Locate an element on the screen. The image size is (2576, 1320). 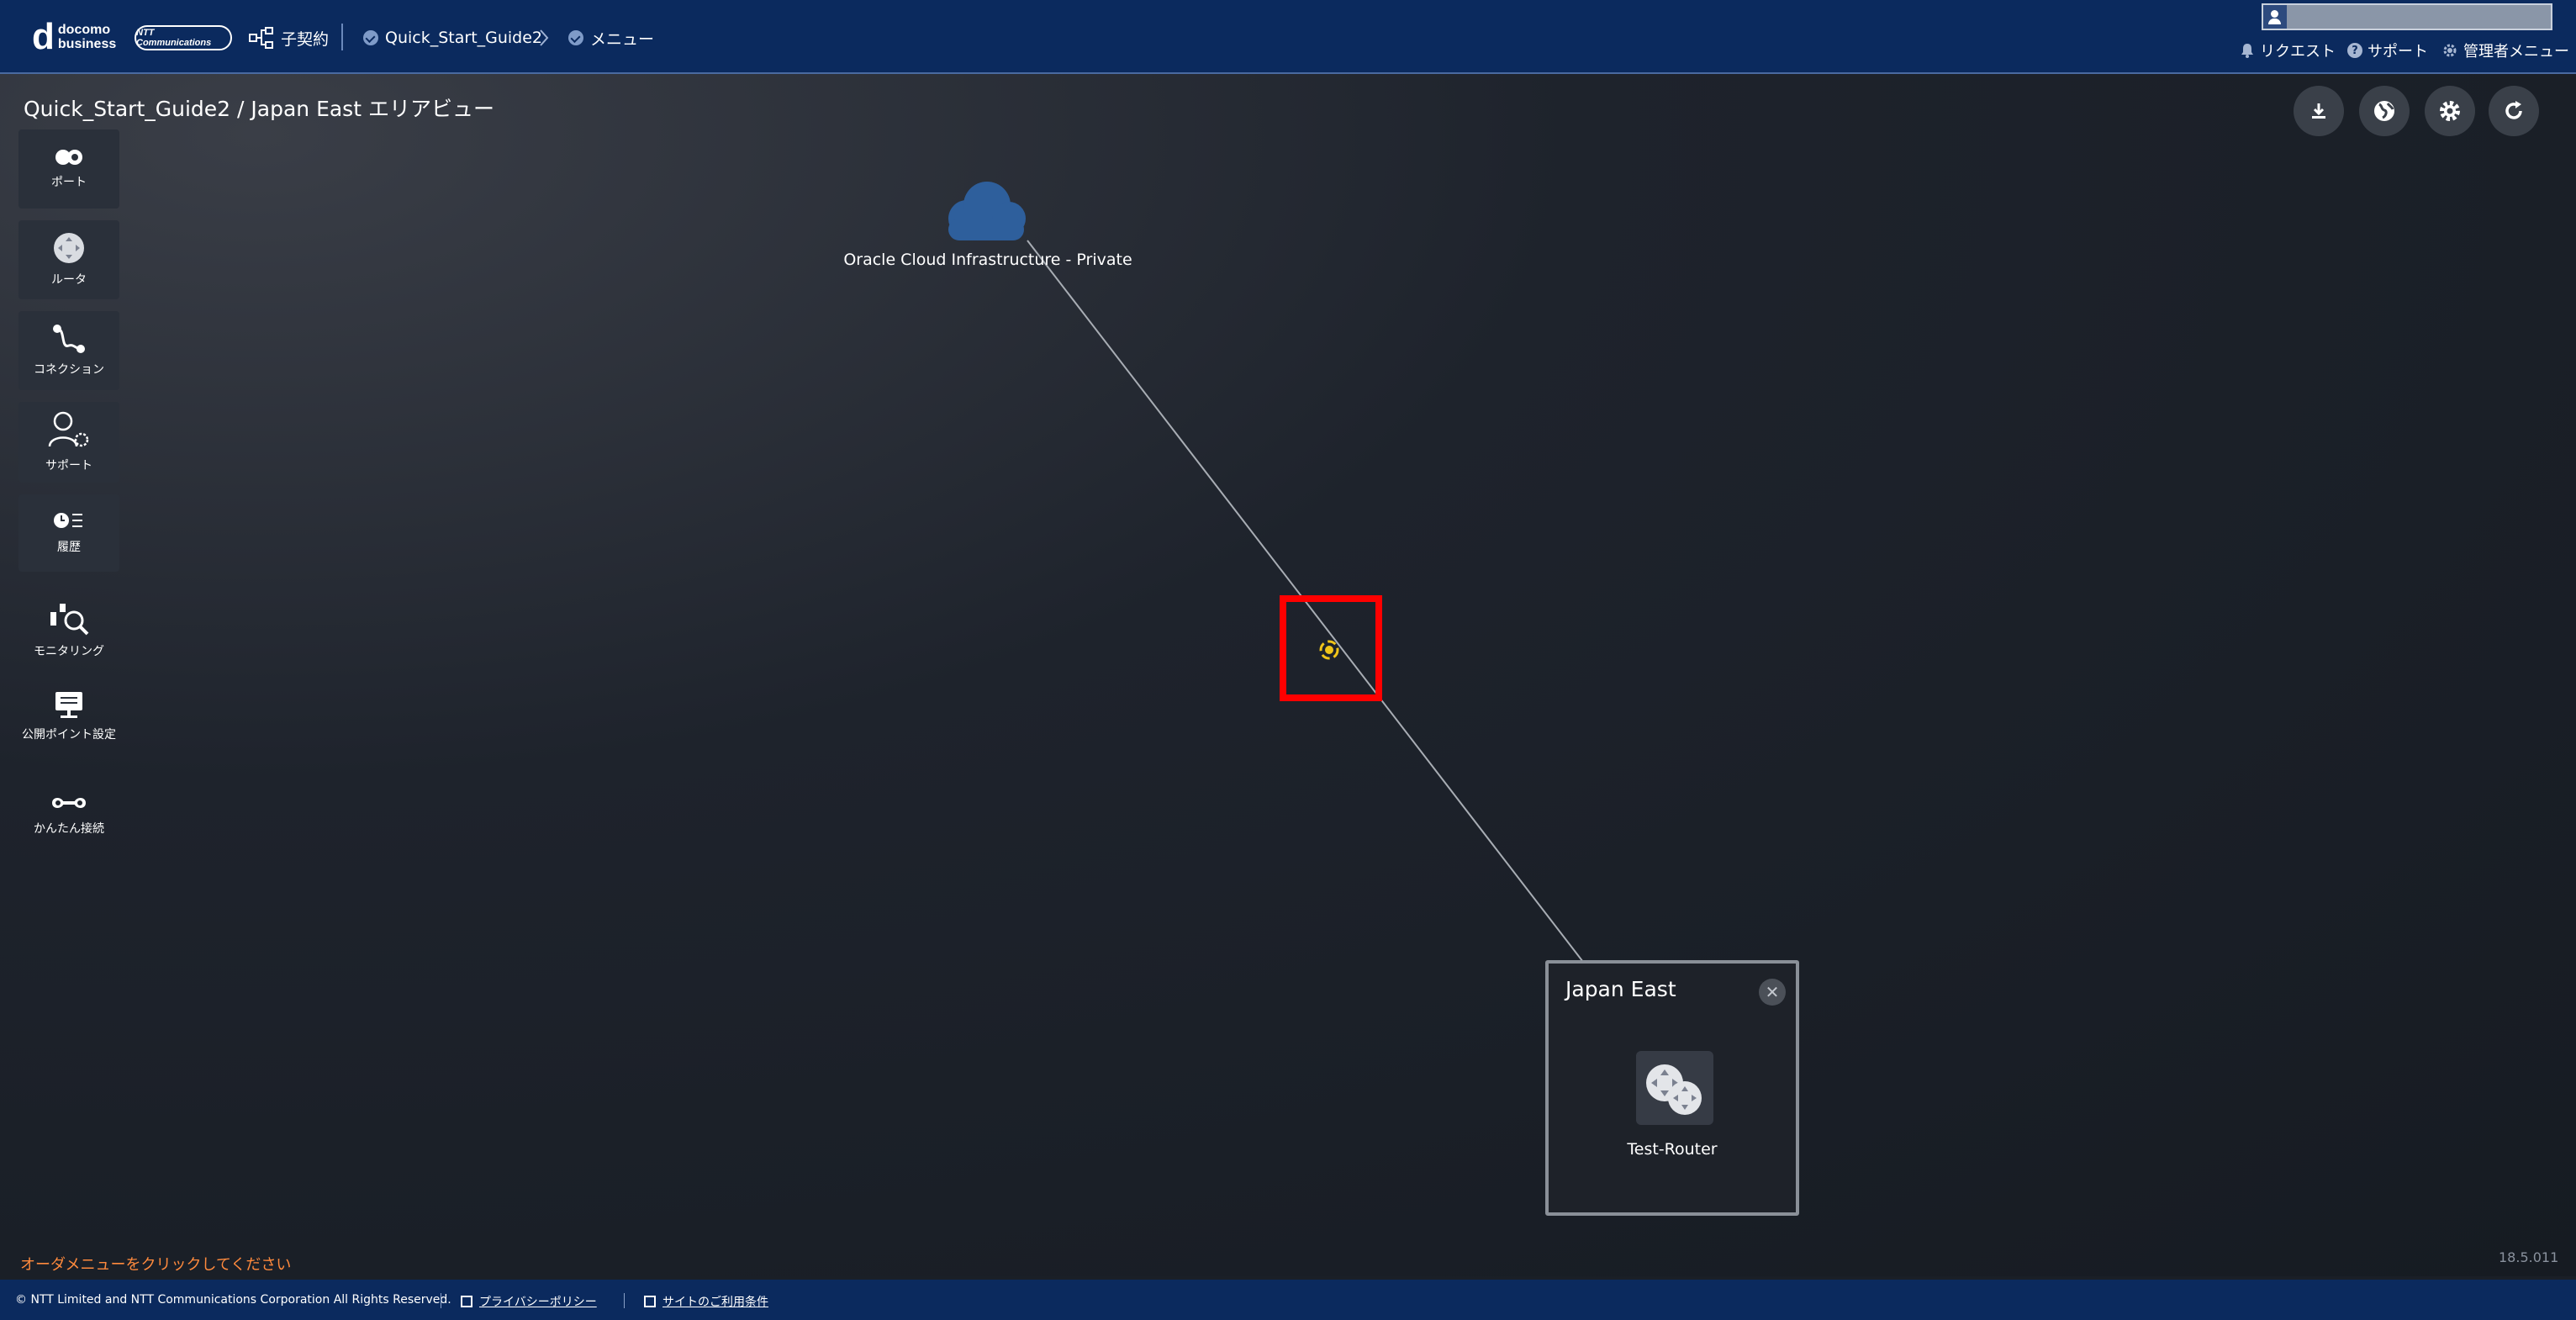
region-panel-japan-east: Japan East ✕ Test-Router is located at coordinates (1672, 1088).